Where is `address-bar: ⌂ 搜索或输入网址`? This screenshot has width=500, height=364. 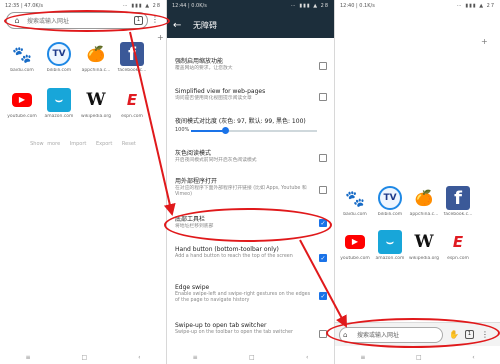
address-bar: ⌂ 搜索或输入网址 is located at coordinates (391, 334).